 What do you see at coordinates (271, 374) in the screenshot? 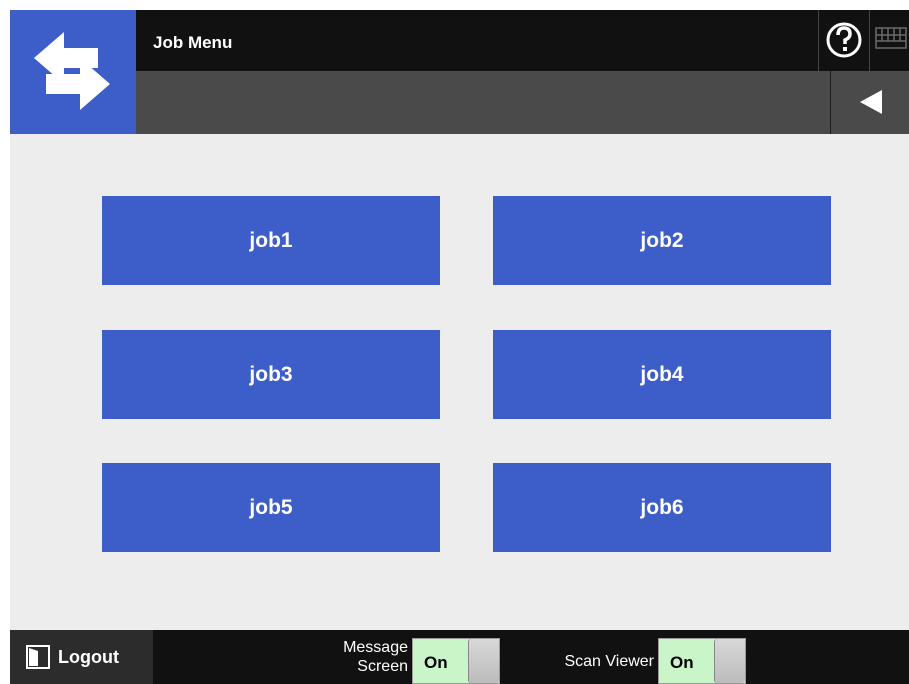
I see `job-button-3: job3` at bounding box center [271, 374].